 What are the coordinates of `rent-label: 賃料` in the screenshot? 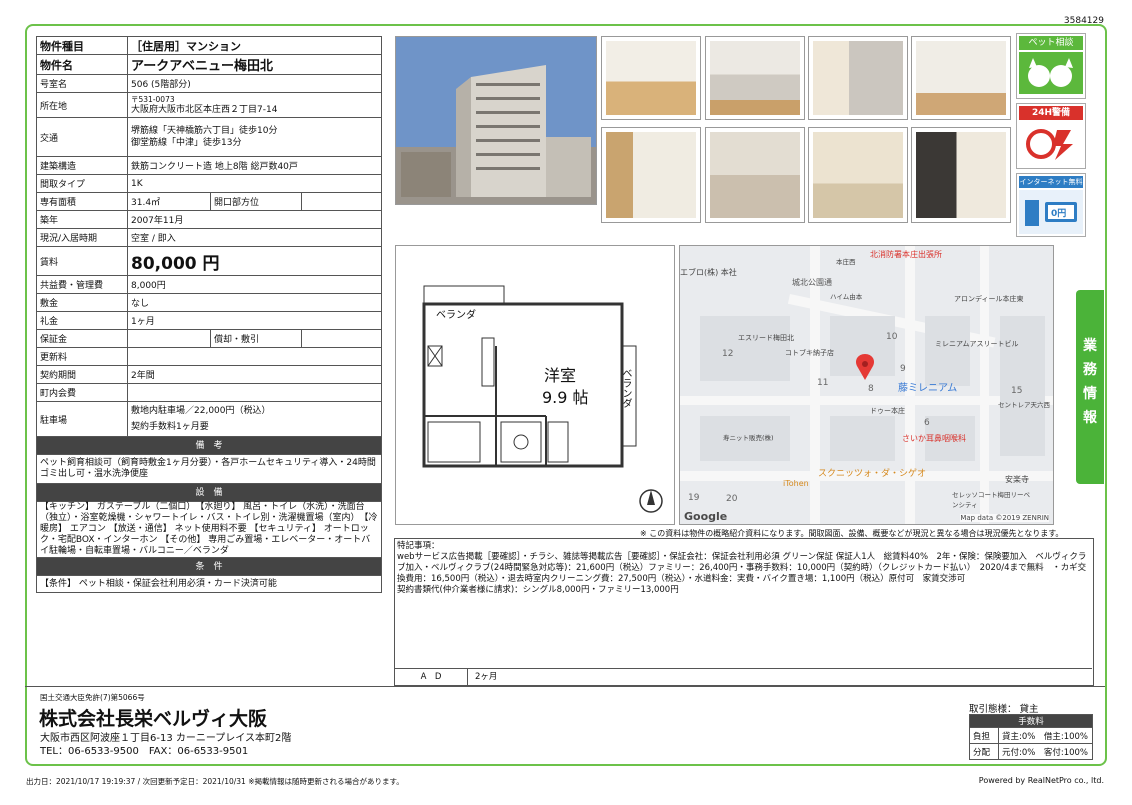 It's located at (82, 261).